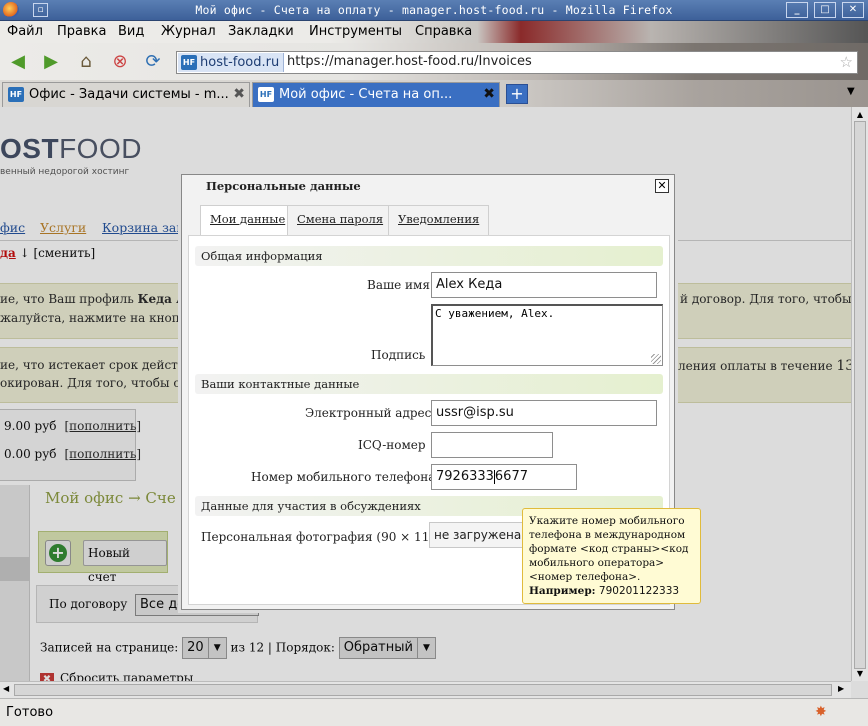 Image resolution: width=868 pixels, height=726 pixels. What do you see at coordinates (340, 220) in the screenshot?
I see `tab-change-password: Смена пароля` at bounding box center [340, 220].